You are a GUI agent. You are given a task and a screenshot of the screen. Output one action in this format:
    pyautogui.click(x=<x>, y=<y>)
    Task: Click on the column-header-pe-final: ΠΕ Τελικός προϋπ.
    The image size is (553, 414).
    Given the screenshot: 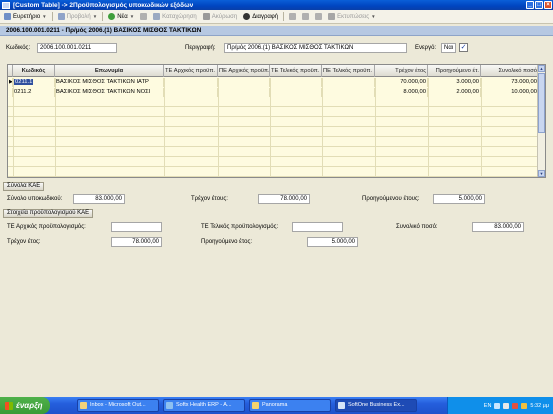 What is the action you would take?
    pyautogui.click(x=348, y=71)
    